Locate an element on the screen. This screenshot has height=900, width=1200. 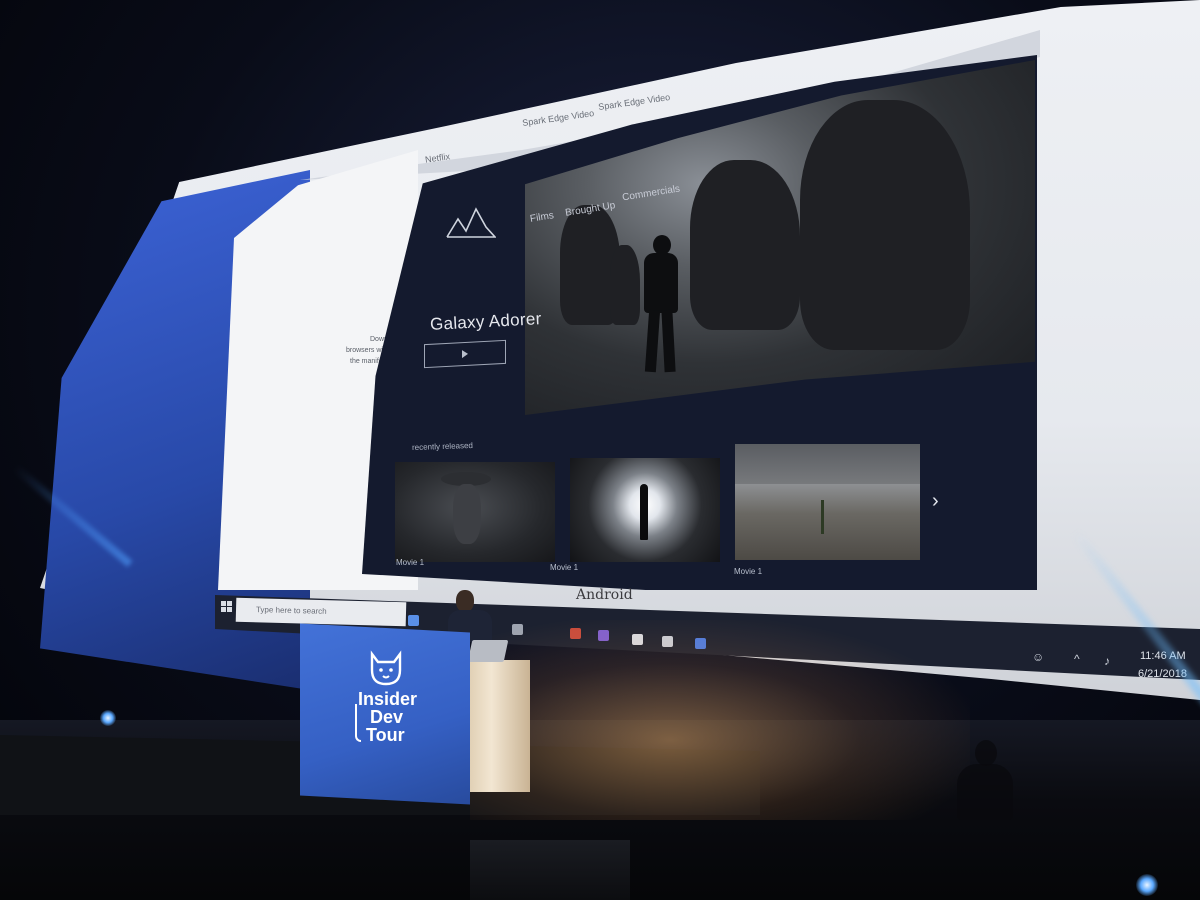
volume-icon: ♪ is located at coordinates (1107, 661).